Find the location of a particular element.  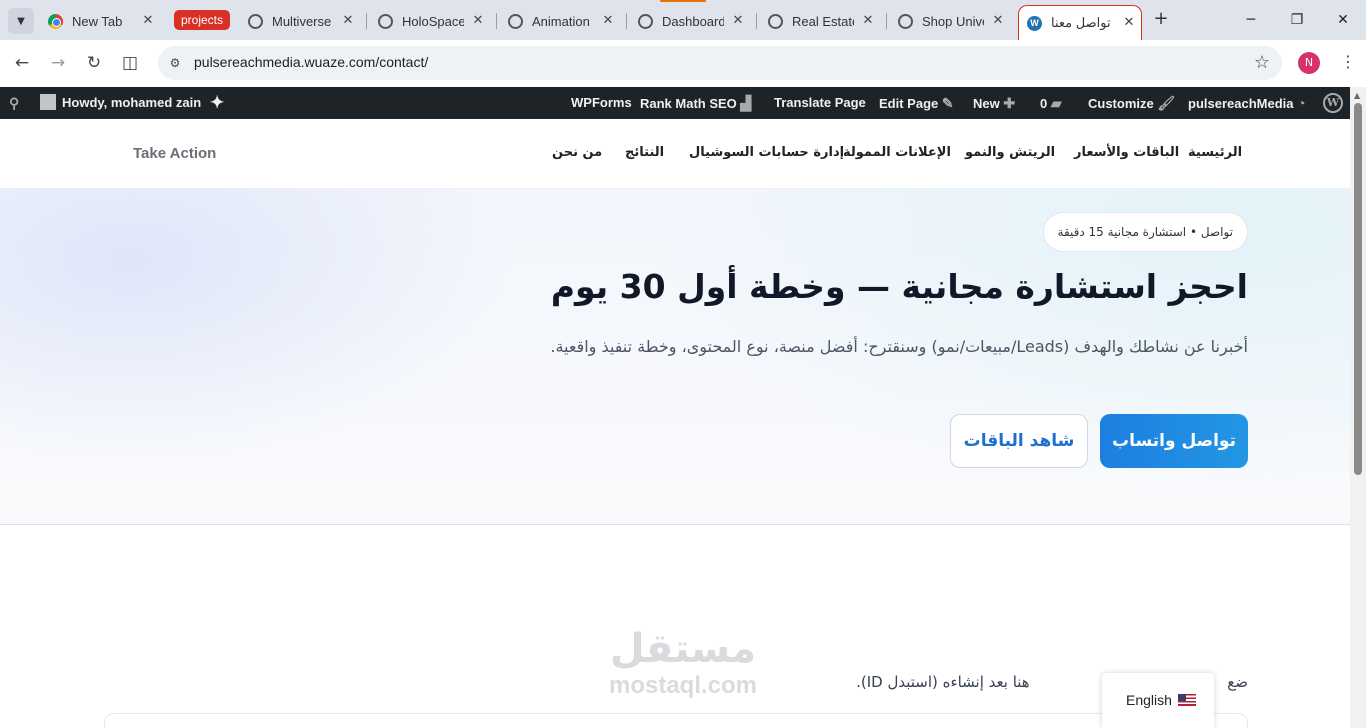

form-card is located at coordinates (676, 720).